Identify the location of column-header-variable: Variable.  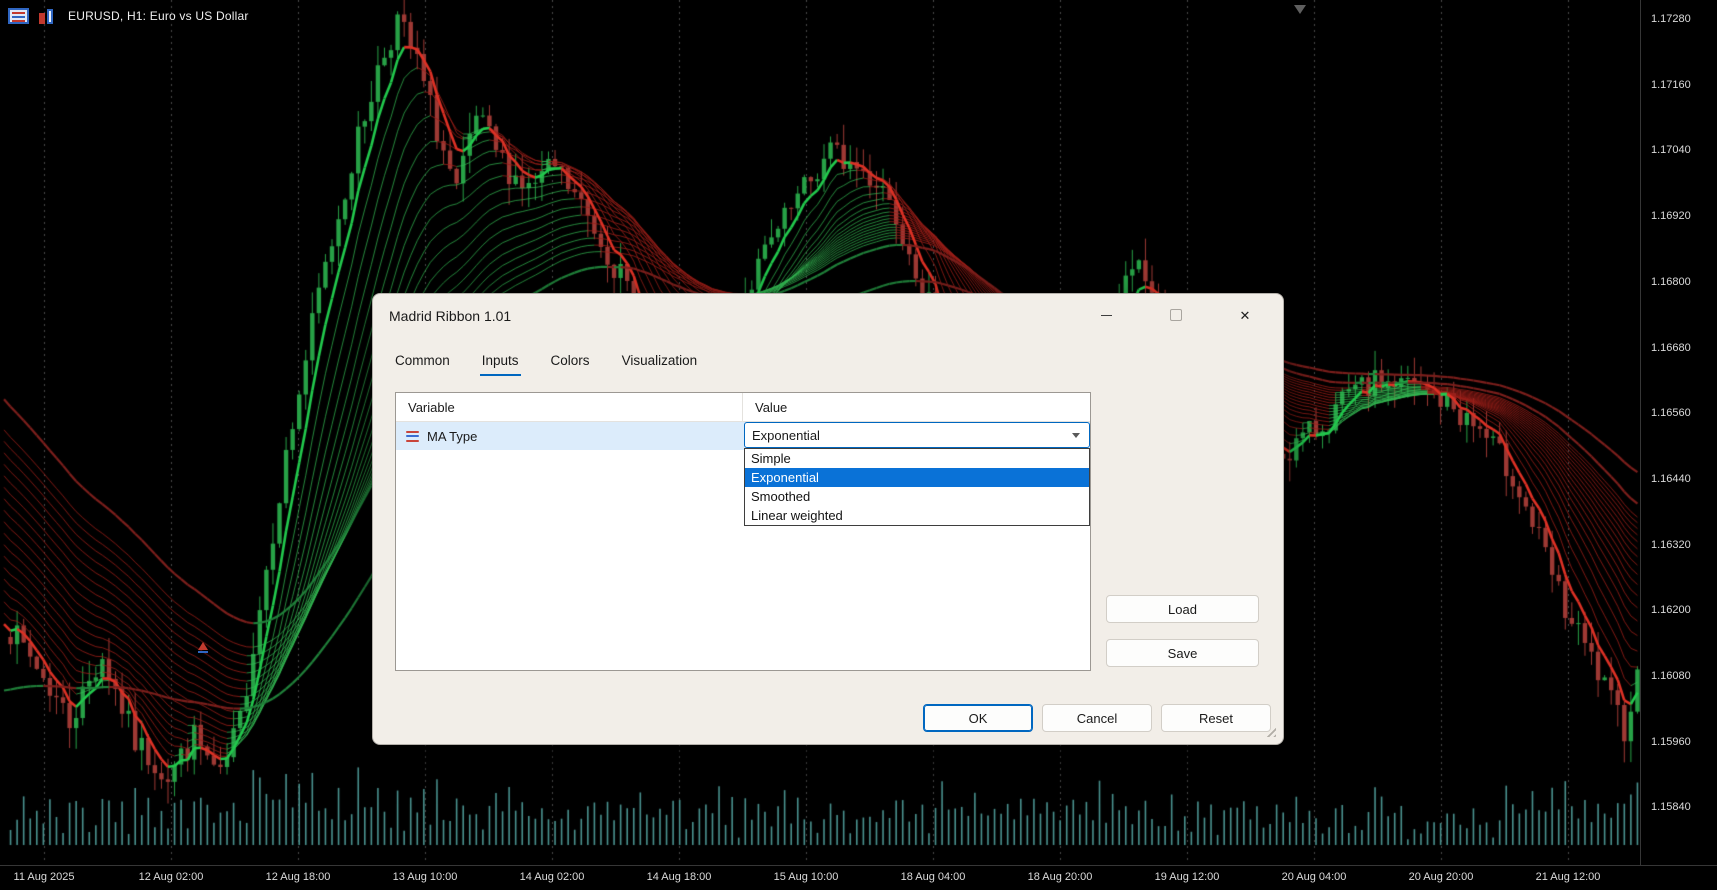
(569, 407).